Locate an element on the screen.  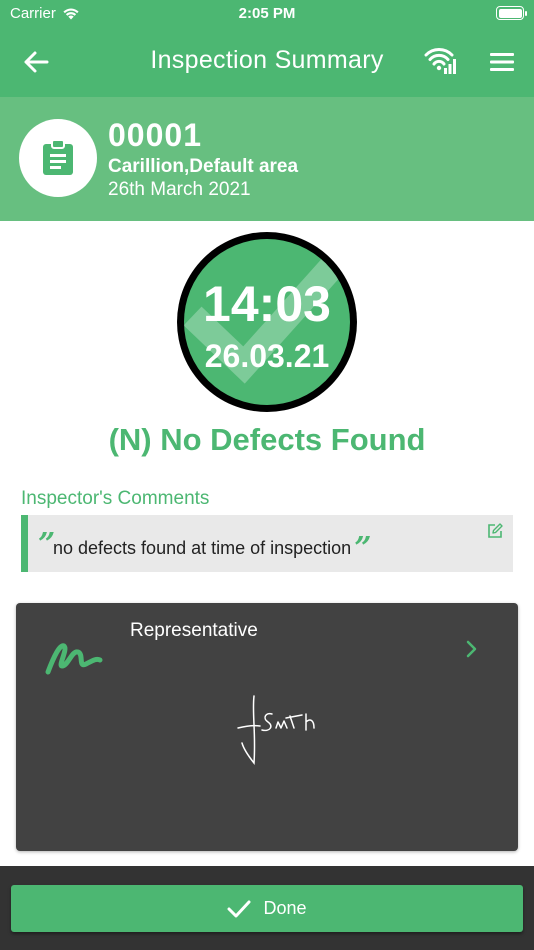
comments-label: Inspector's Comments is located at coordinates (115, 498).